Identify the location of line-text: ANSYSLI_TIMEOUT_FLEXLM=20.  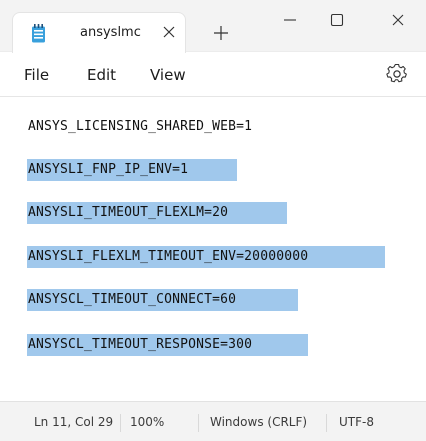
(128, 212).